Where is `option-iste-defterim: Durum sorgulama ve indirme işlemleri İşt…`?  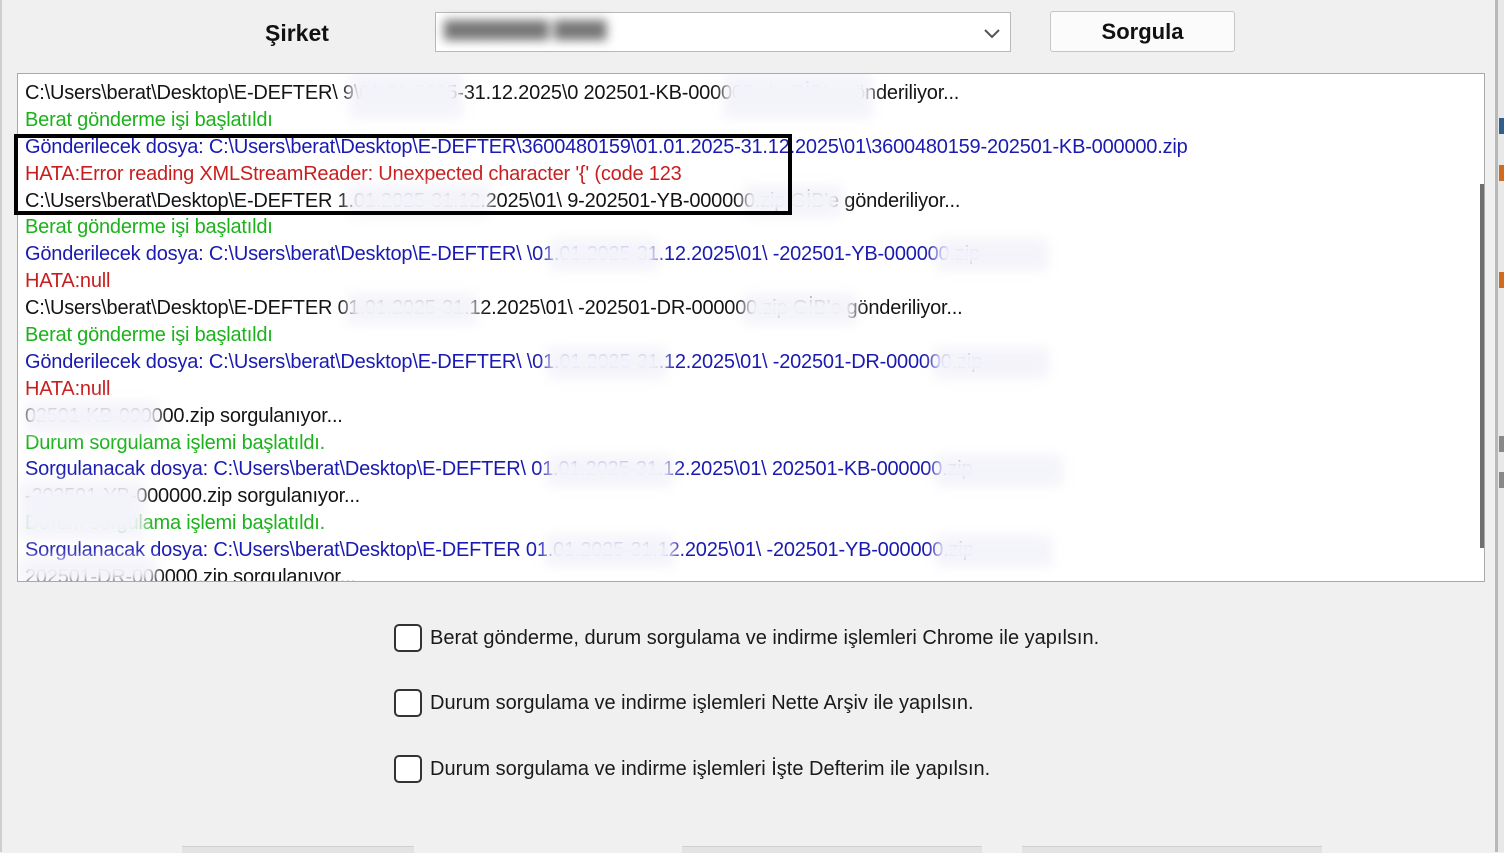
option-iste-defterim: Durum sorgulama ve indirme işlemleri İşt… is located at coordinates (692, 769).